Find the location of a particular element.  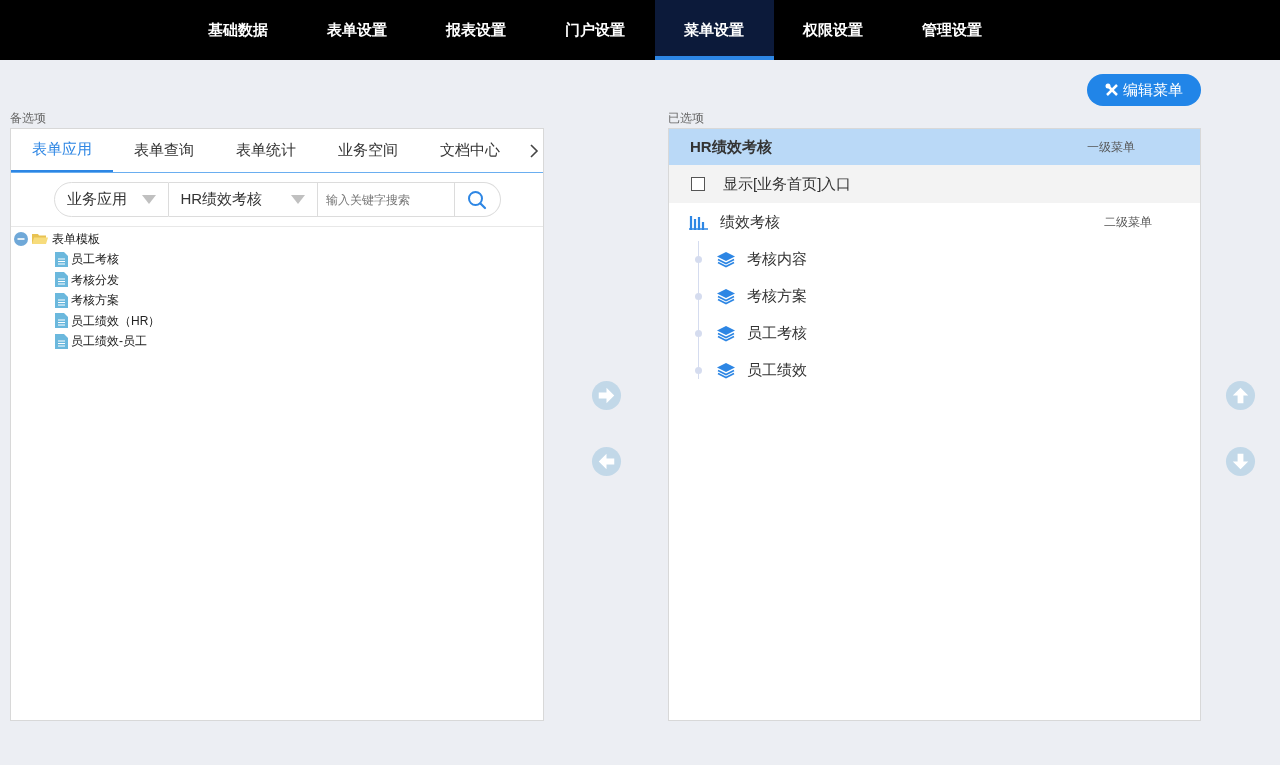

tree-node-label: 员工考核 is located at coordinates (95, 259).